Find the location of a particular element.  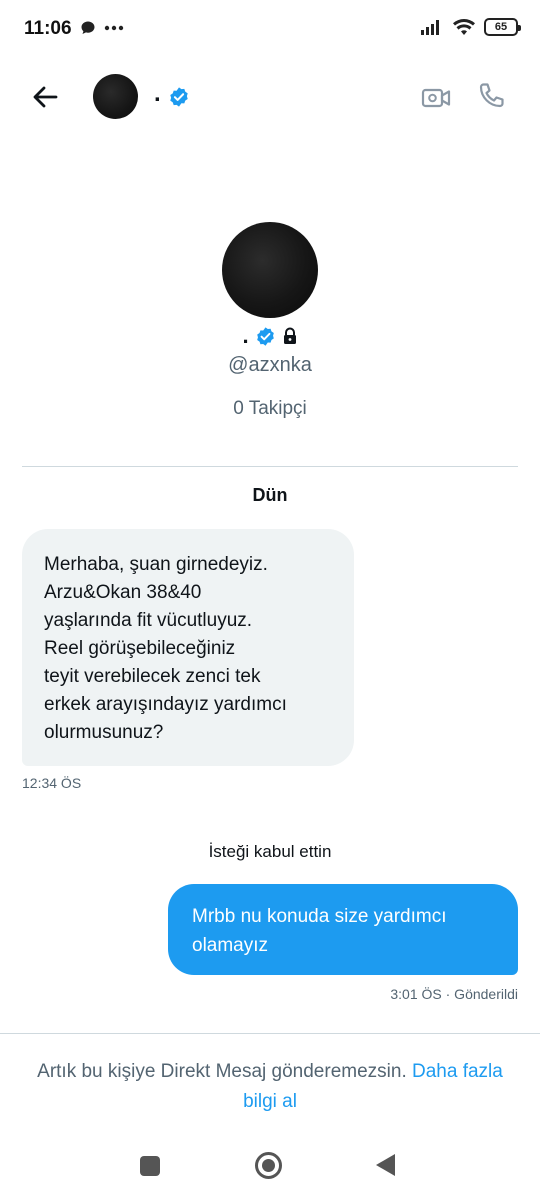

chat-notification-icon is located at coordinates (88, 27).